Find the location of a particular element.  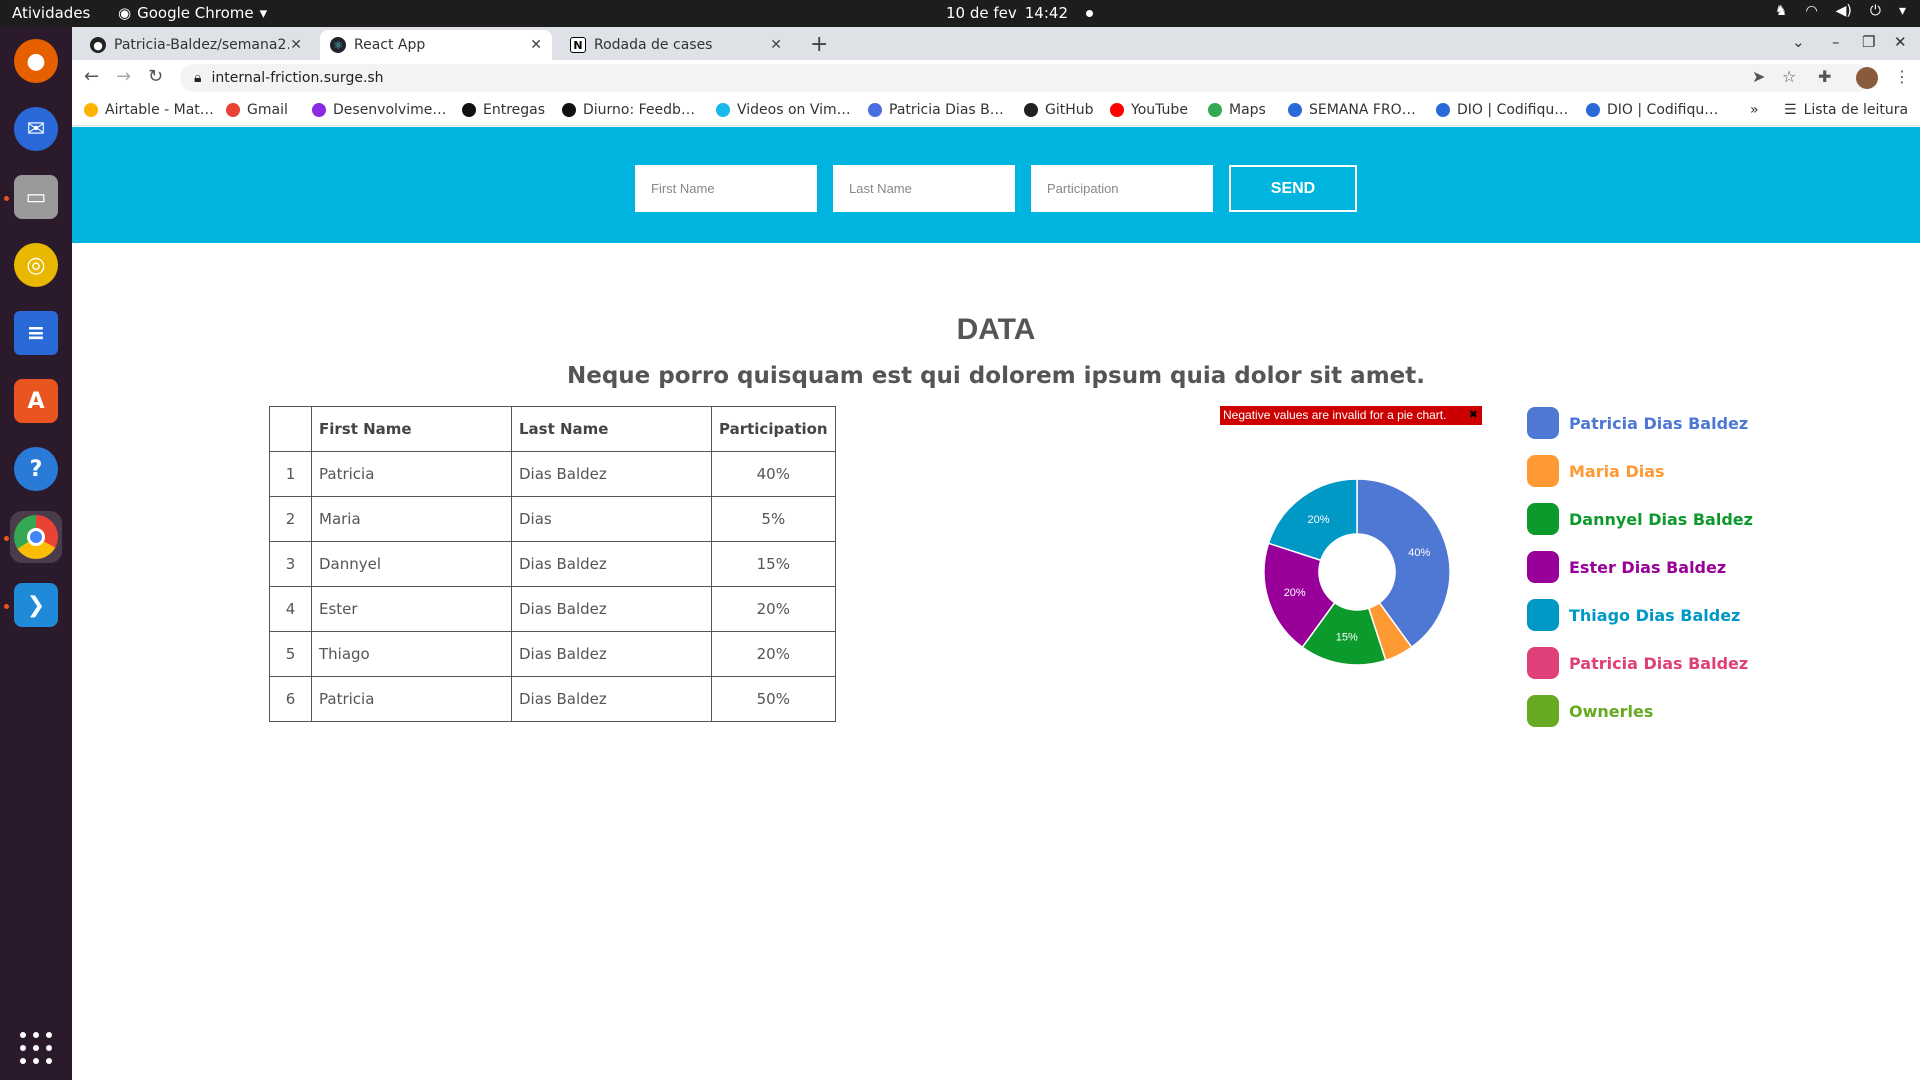

row-index: 6 is located at coordinates (290, 699).